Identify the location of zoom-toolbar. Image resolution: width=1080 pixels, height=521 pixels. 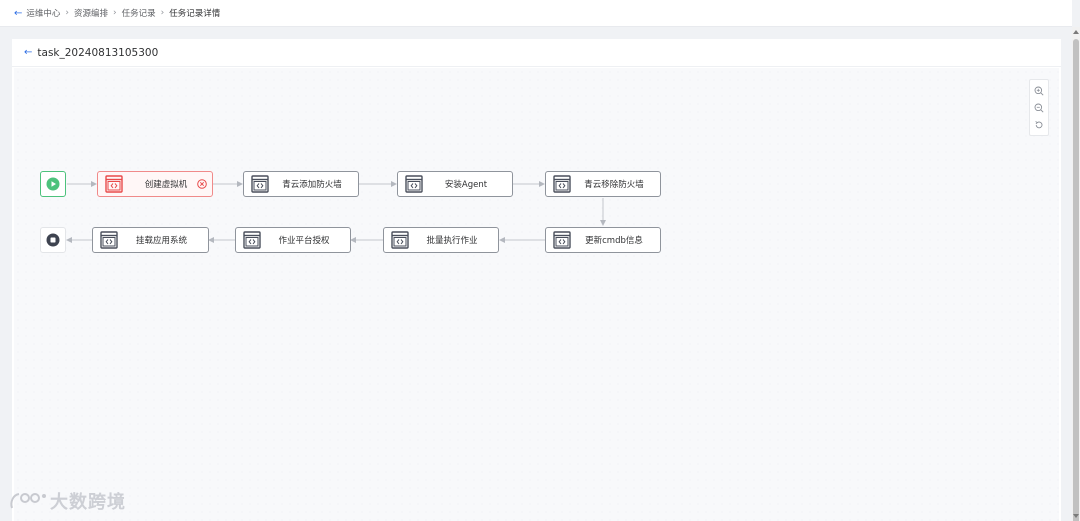
(1039, 107).